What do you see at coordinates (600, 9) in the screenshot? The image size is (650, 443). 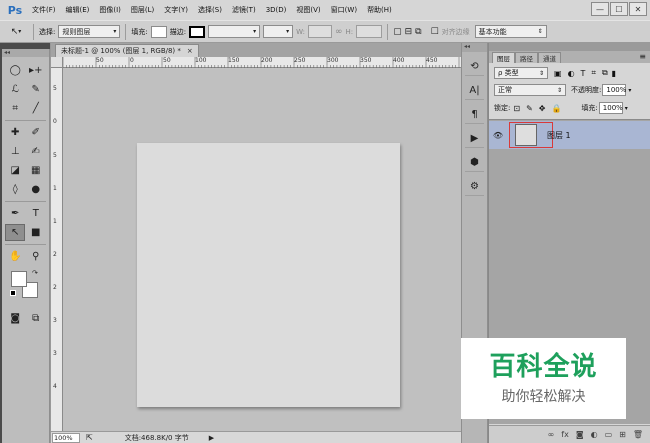 I see `minimize-button: —` at bounding box center [600, 9].